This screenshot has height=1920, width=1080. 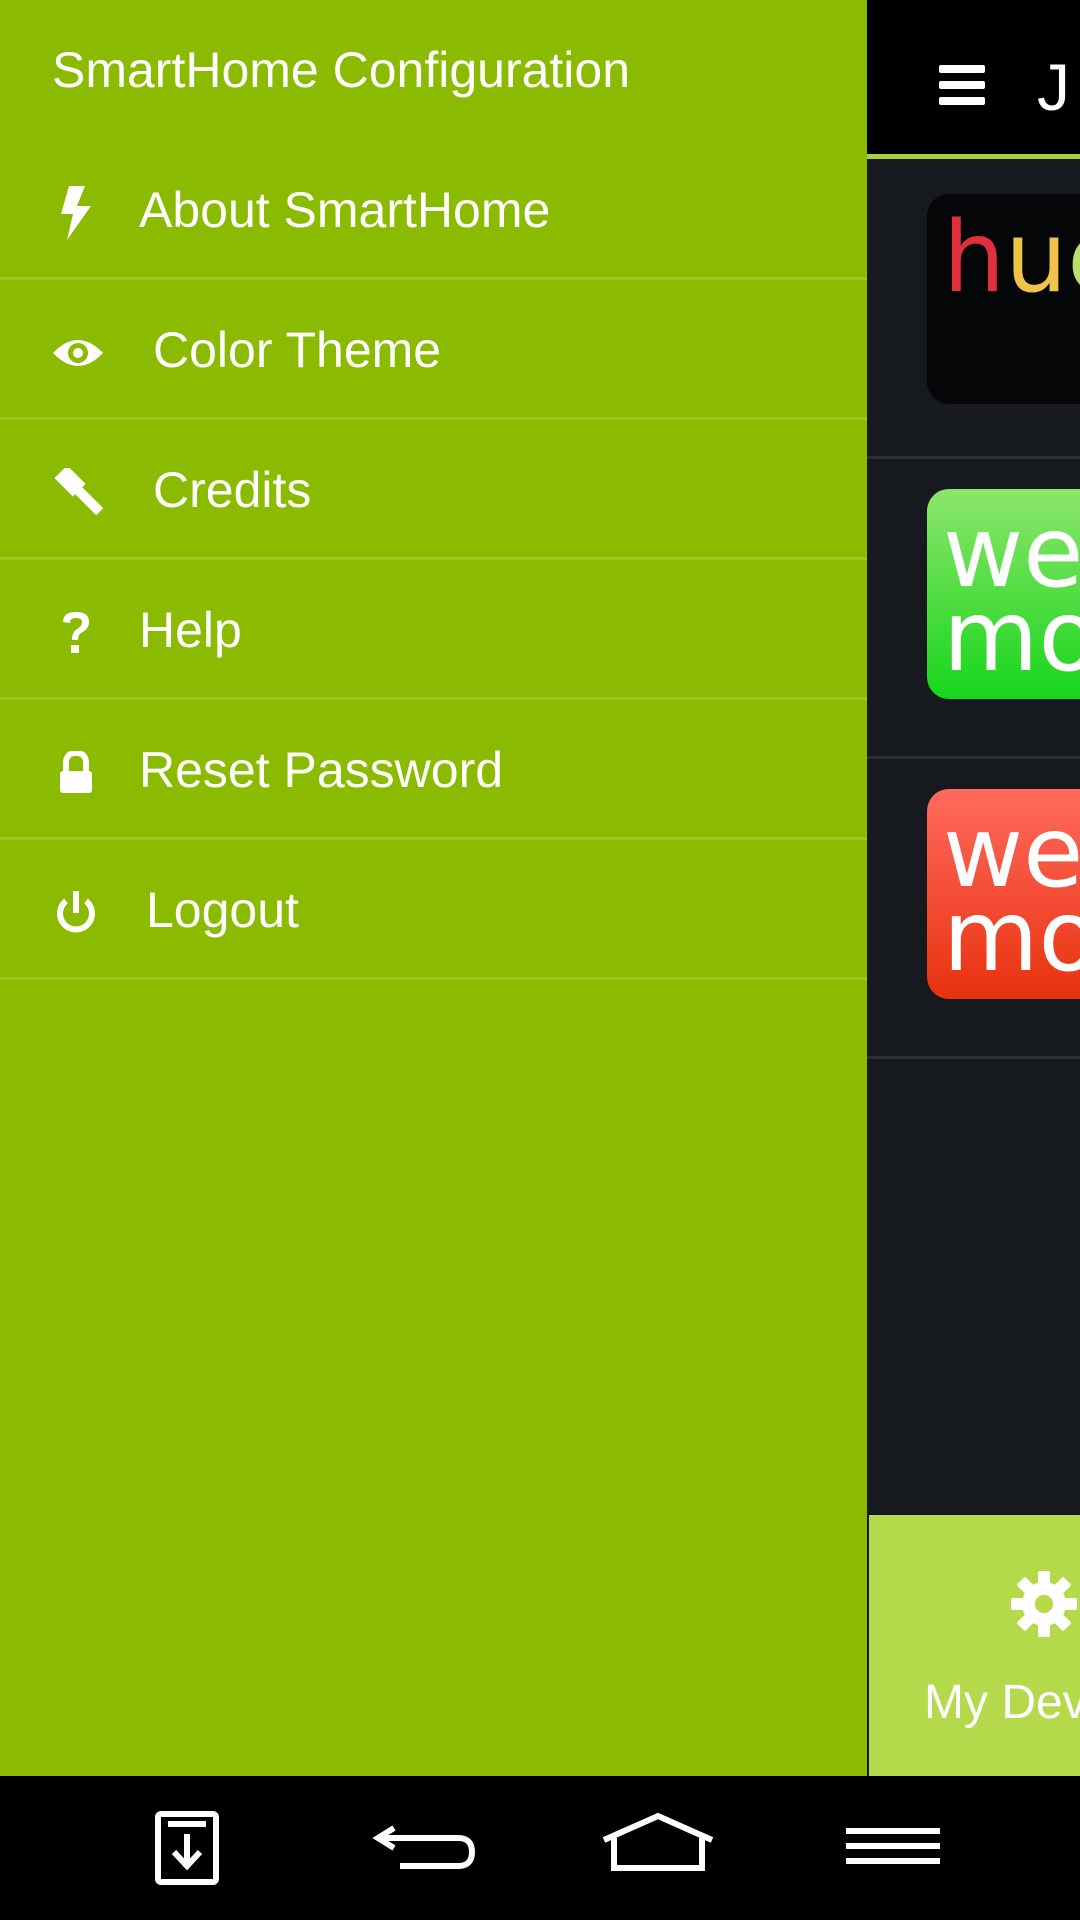 What do you see at coordinates (190, 630) in the screenshot?
I see `menu-item-label: Help` at bounding box center [190, 630].